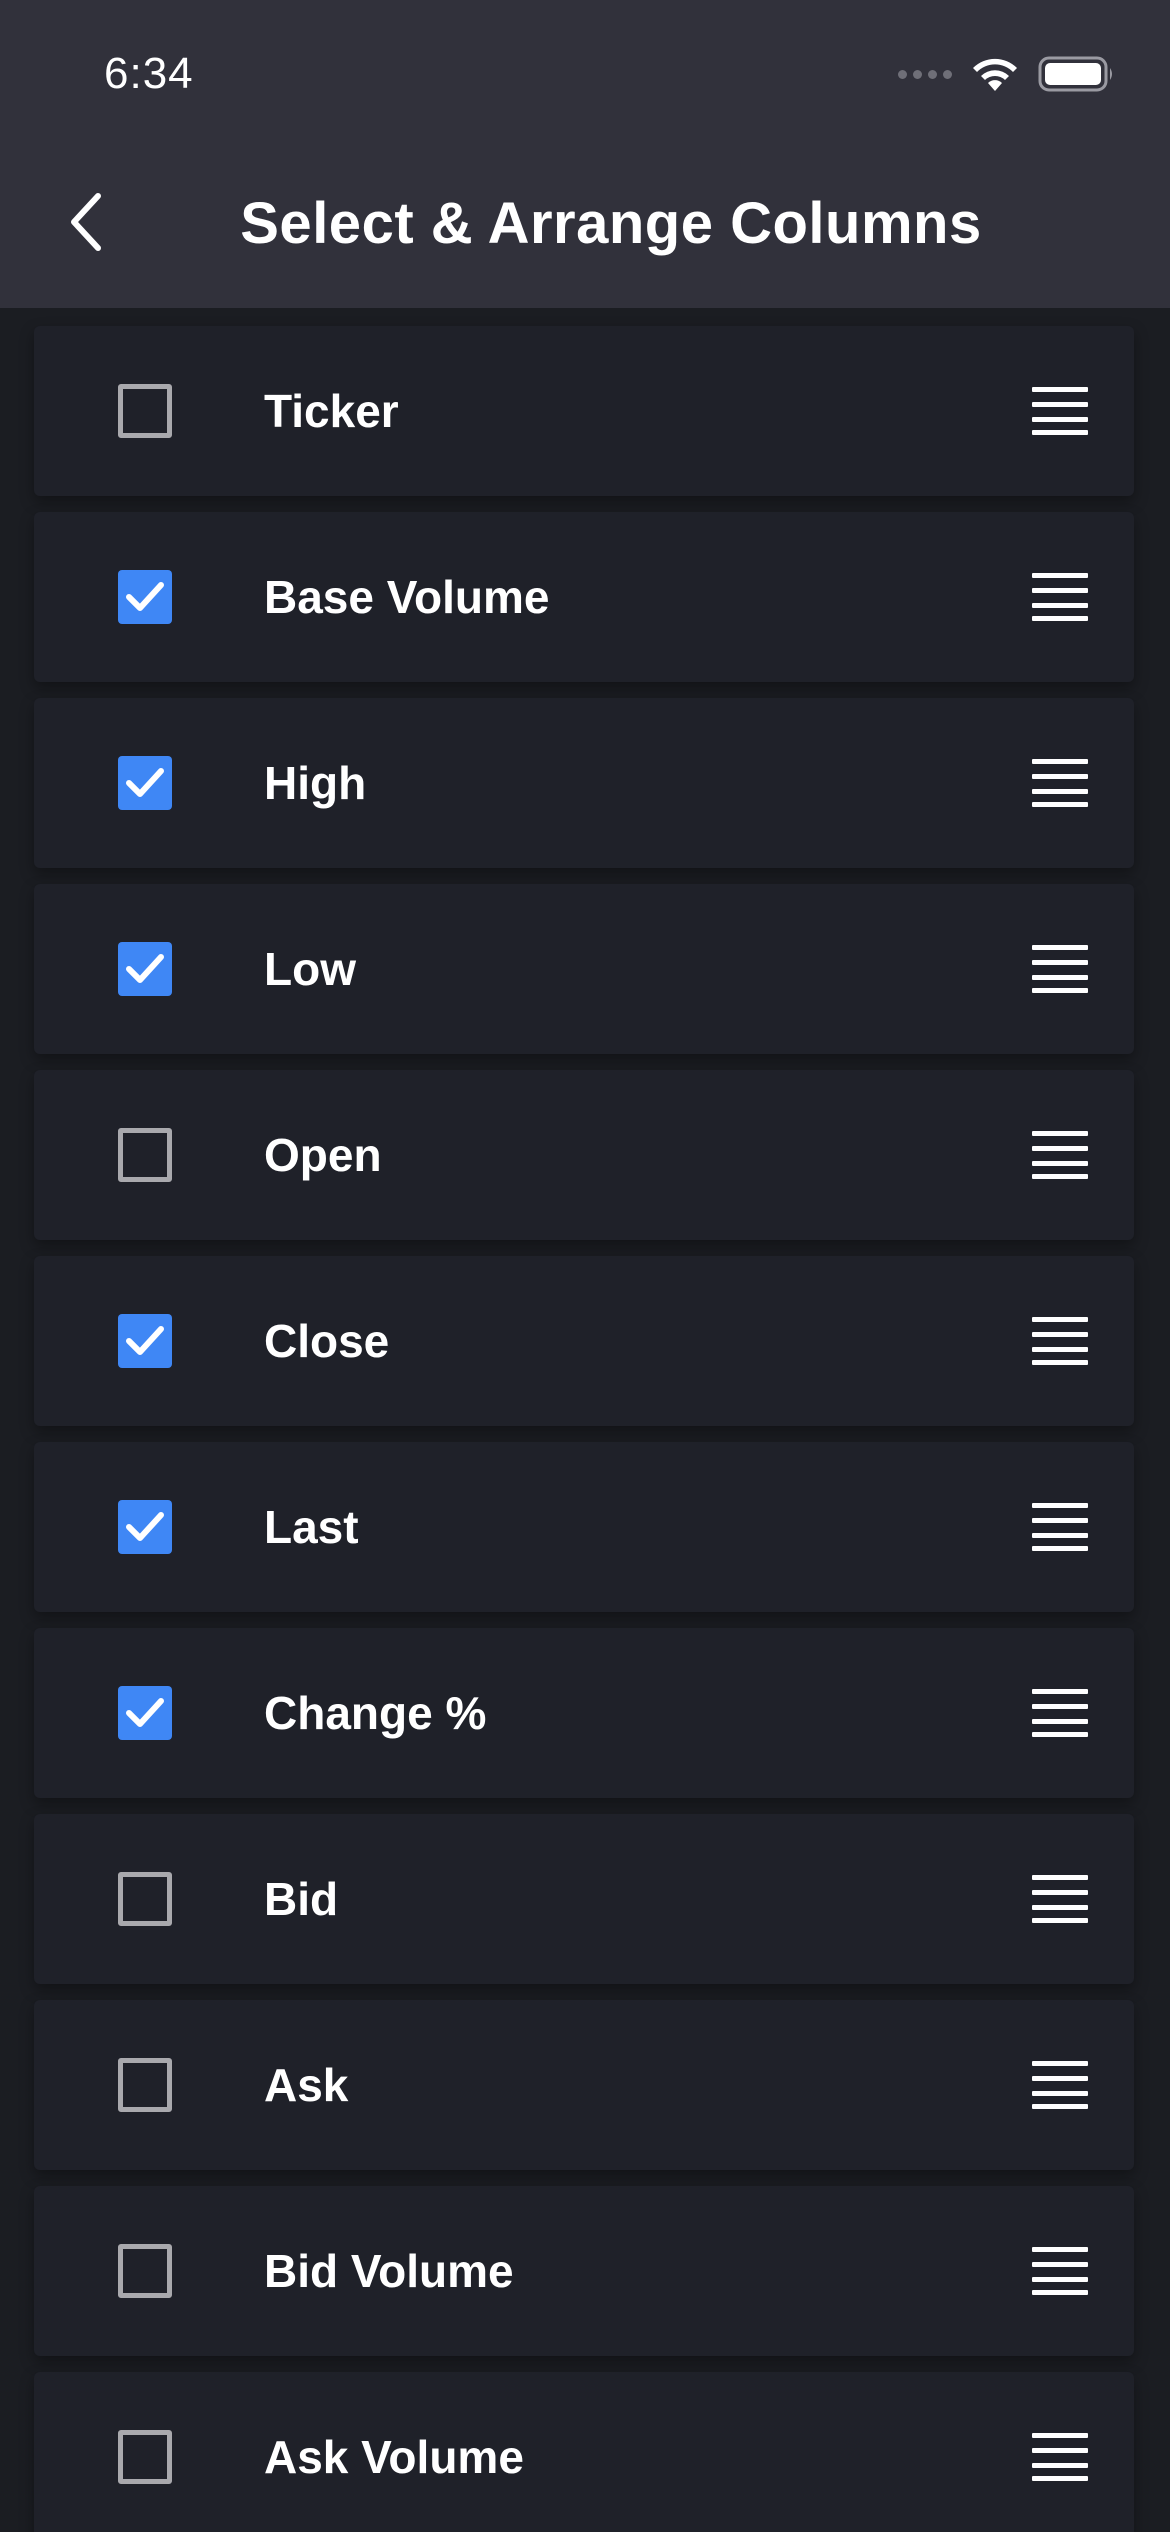 The width and height of the screenshot is (1170, 2532). What do you see at coordinates (995, 74) in the screenshot?
I see `wifi-icon` at bounding box center [995, 74].